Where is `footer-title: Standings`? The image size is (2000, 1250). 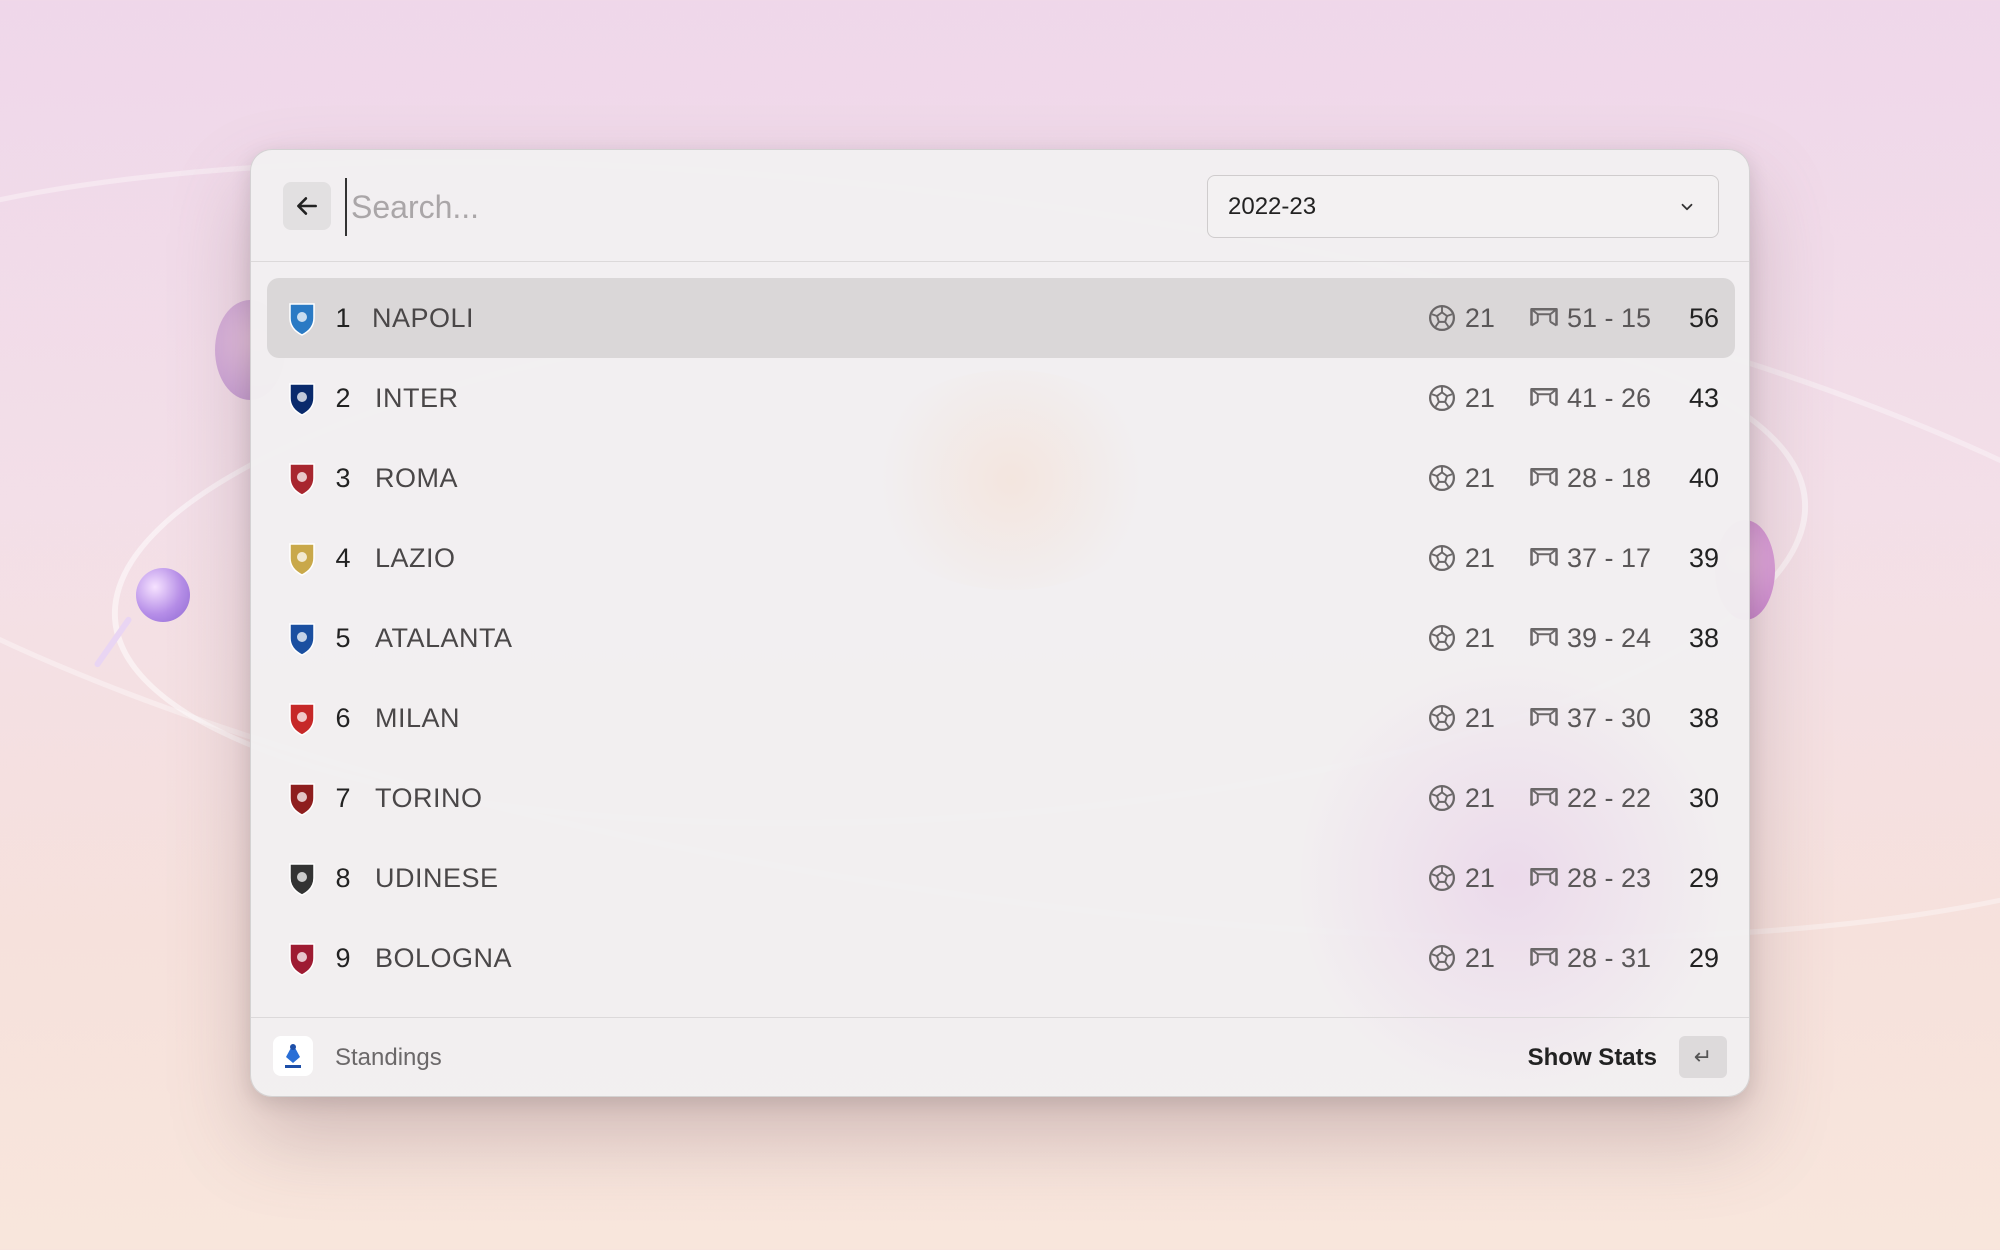
footer-title: Standings is located at coordinates (388, 1057).